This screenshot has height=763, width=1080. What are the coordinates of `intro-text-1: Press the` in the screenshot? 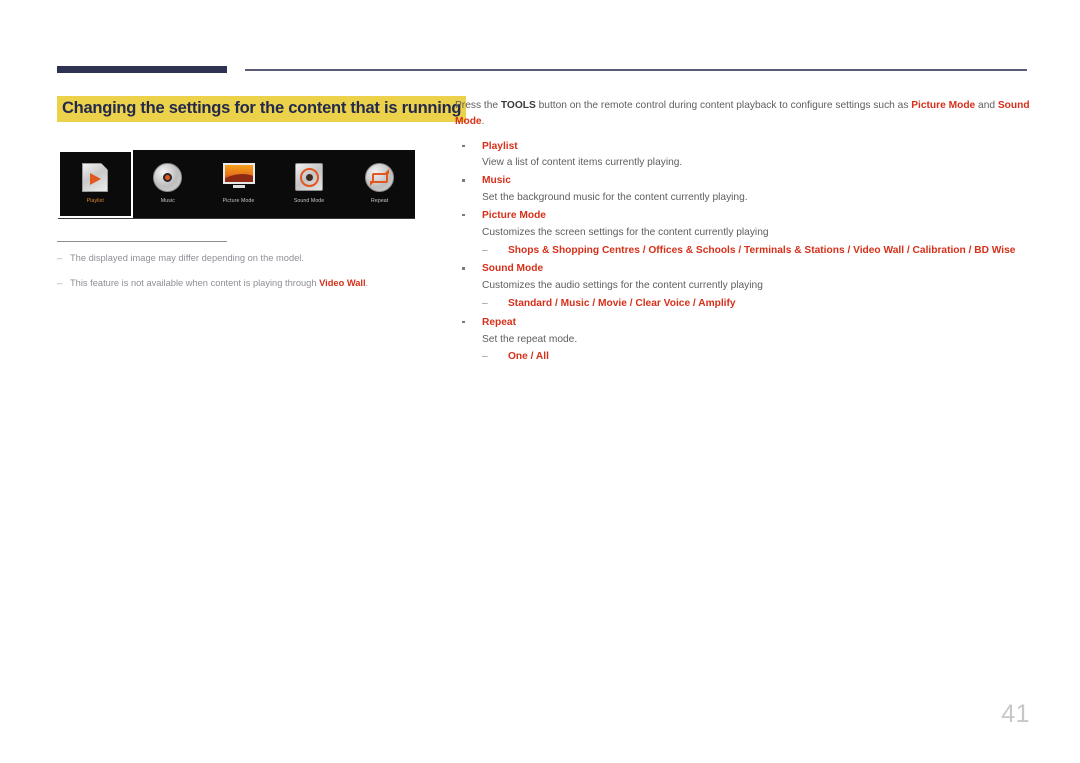 It's located at (478, 105).